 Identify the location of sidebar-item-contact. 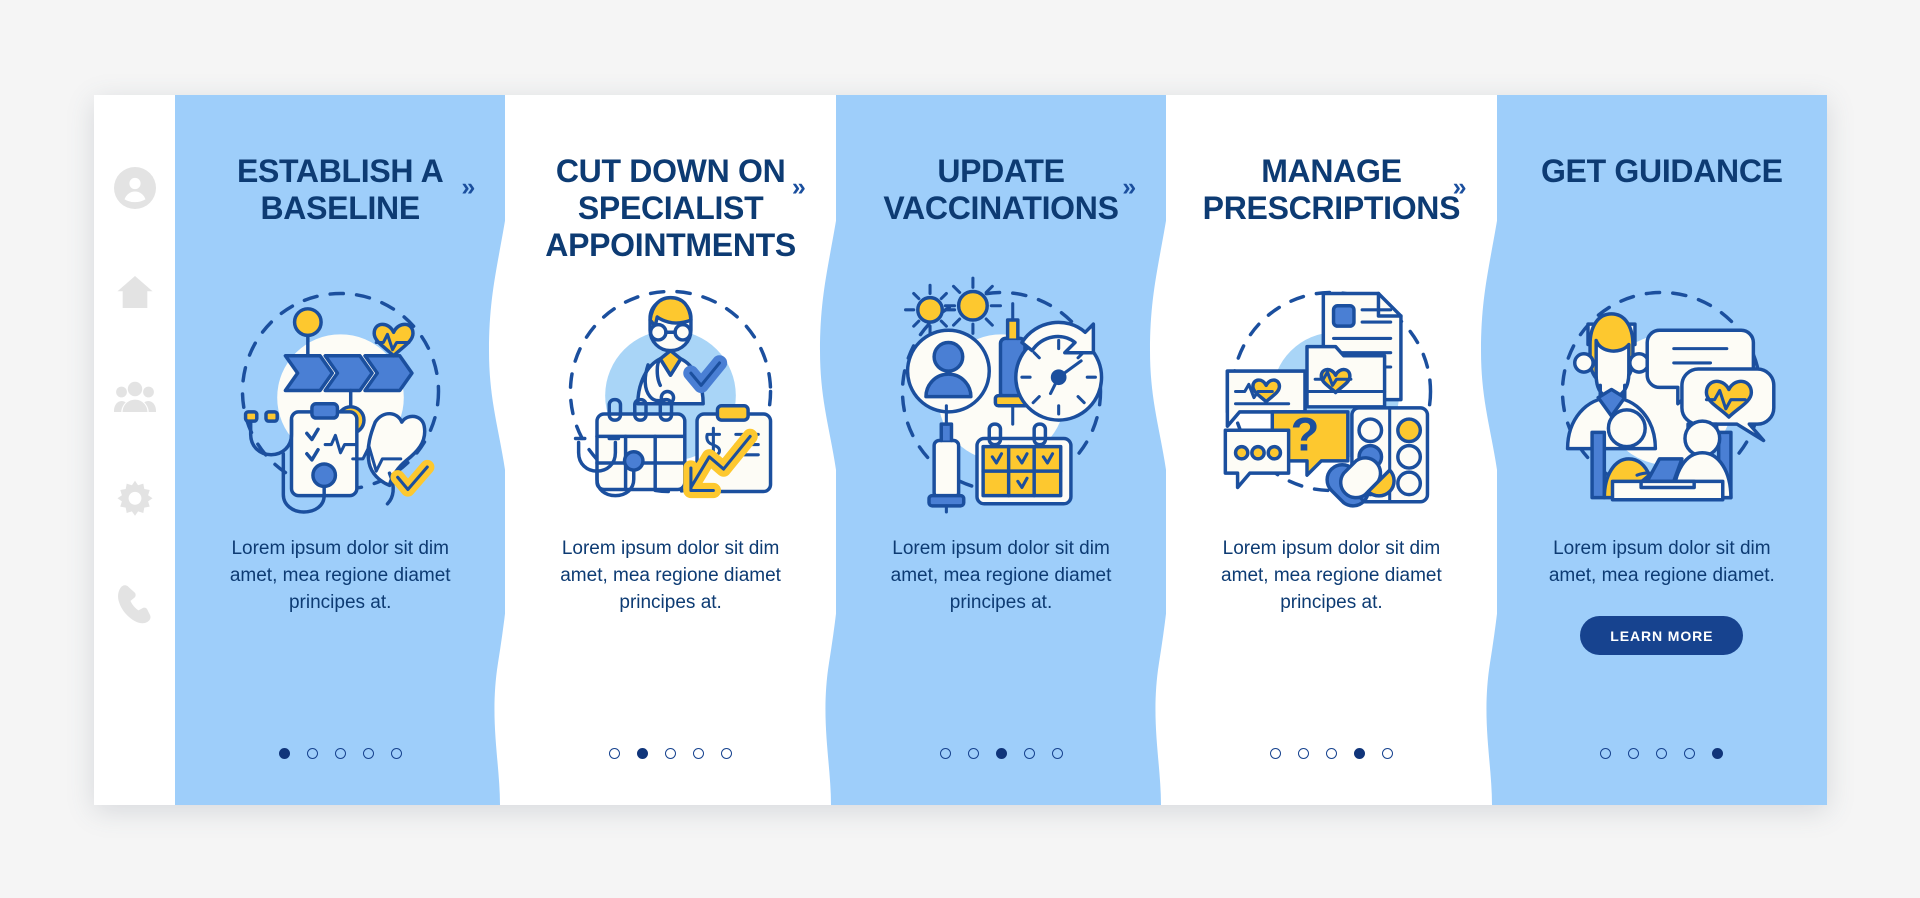
(135, 604).